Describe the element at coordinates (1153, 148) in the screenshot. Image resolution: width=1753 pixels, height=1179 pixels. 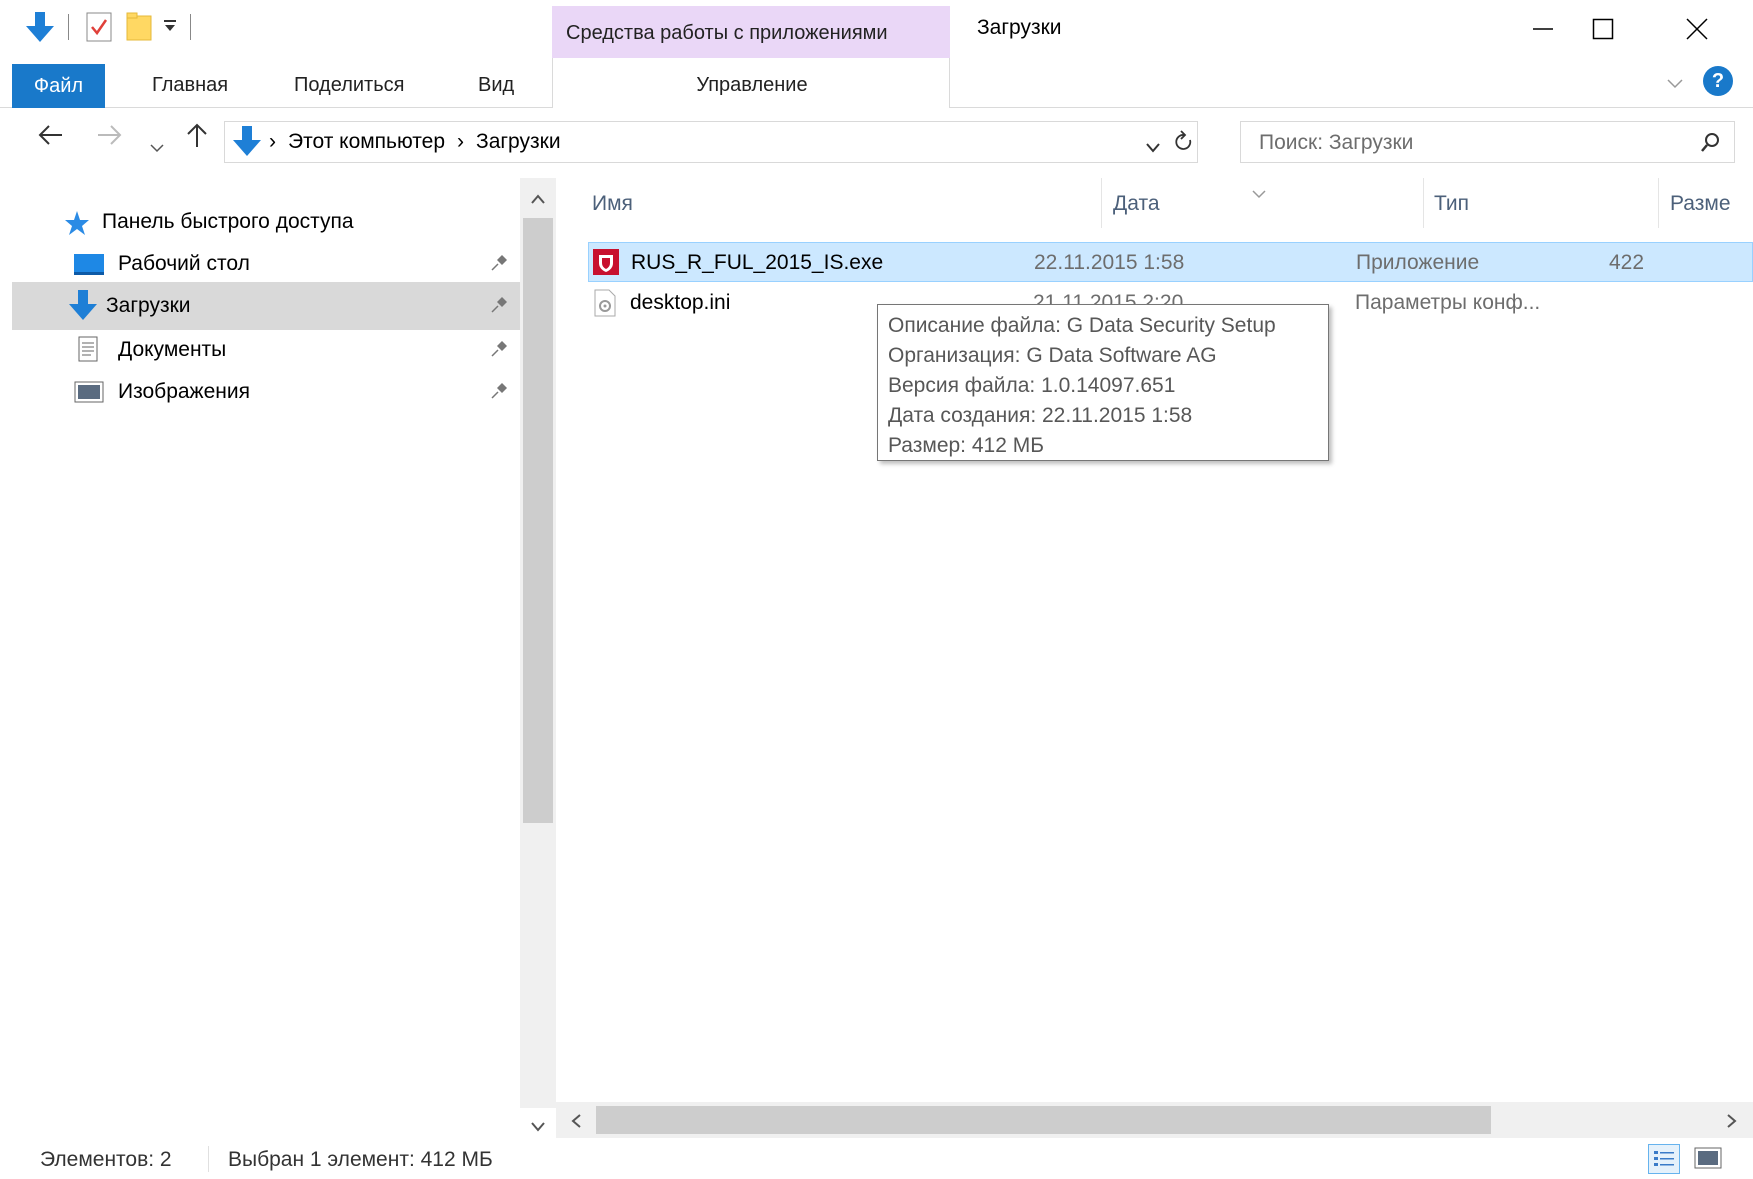
I see `address-dropdown-chevron-icon` at that location.